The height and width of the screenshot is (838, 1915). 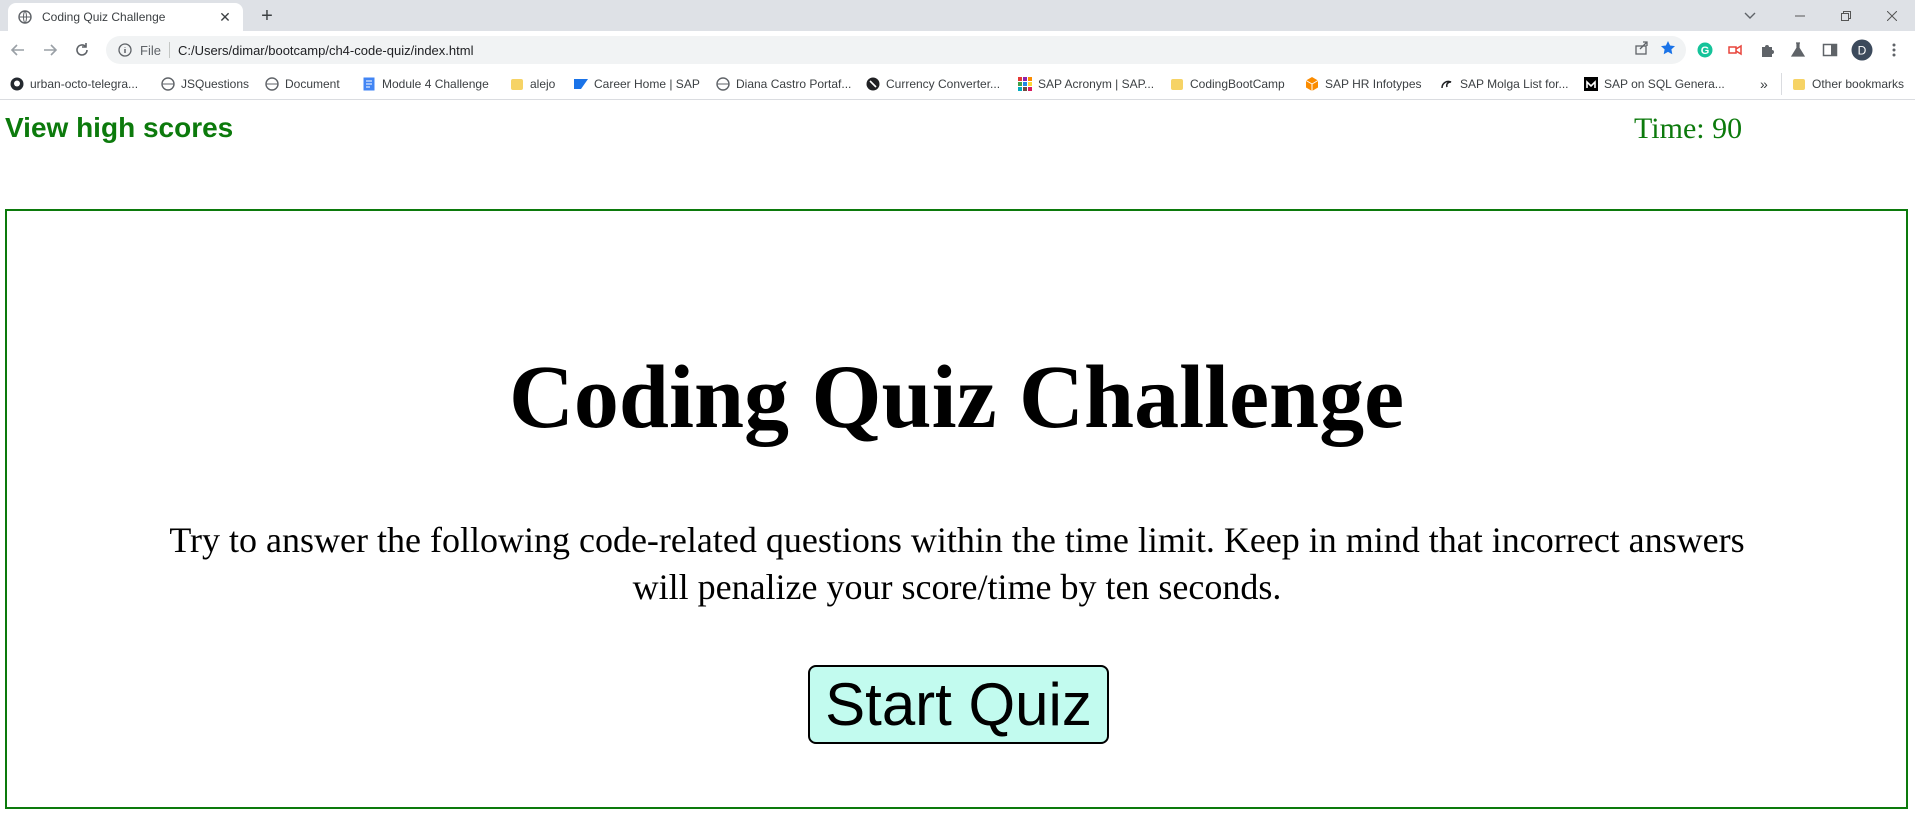 What do you see at coordinates (104, 17) in the screenshot?
I see `tab-title: Coding Quiz Challenge` at bounding box center [104, 17].